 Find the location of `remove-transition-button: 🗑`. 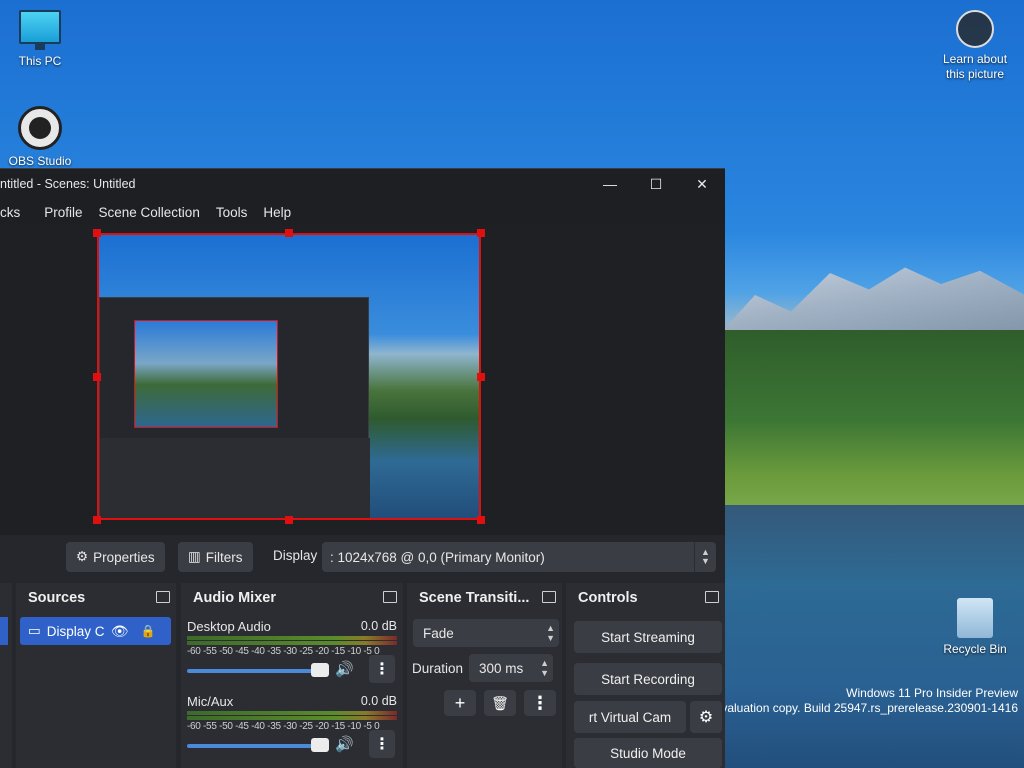

remove-transition-button: 🗑 is located at coordinates (500, 703).